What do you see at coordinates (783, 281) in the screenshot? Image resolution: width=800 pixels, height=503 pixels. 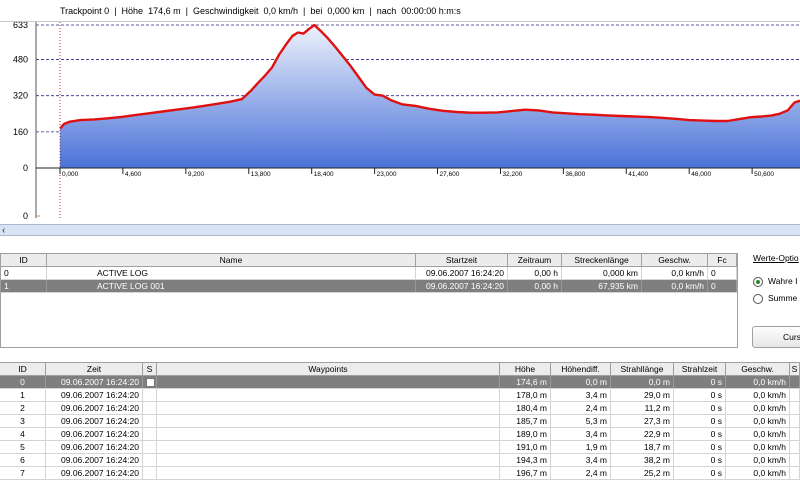 I see `radio-wahre-label: Wahre I` at bounding box center [783, 281].